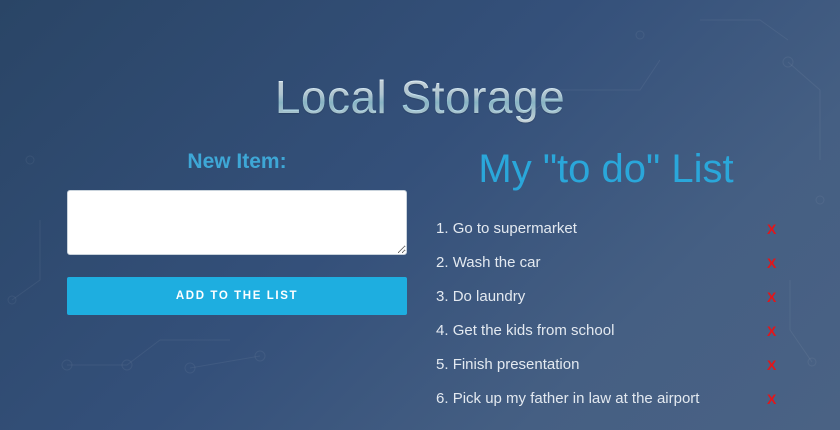  What do you see at coordinates (442, 296) in the screenshot?
I see `list-item-number: 3.` at bounding box center [442, 296].